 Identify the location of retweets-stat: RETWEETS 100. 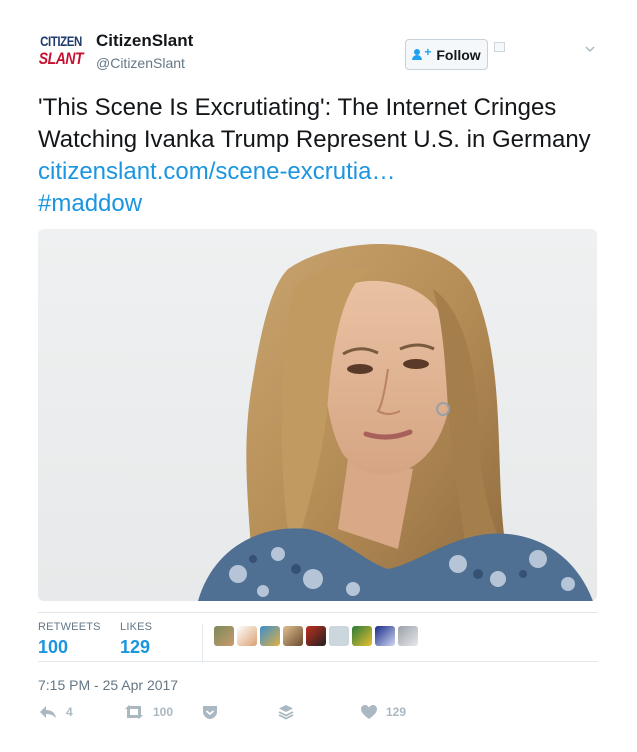
(69, 639).